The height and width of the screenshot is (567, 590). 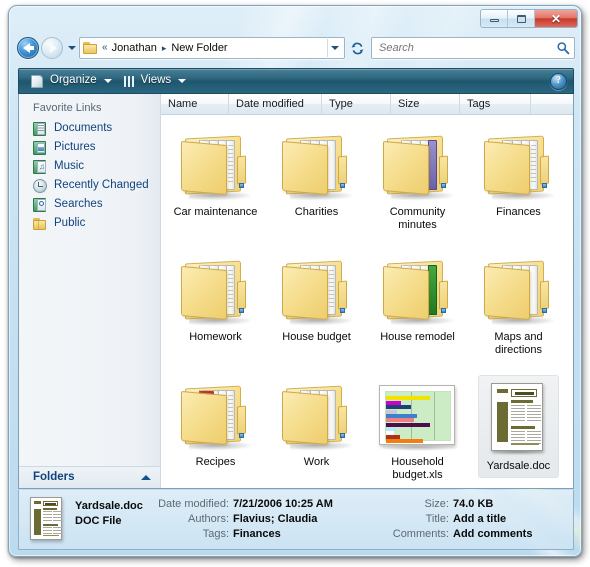 I want to click on views-button: Views, so click(x=155, y=81).